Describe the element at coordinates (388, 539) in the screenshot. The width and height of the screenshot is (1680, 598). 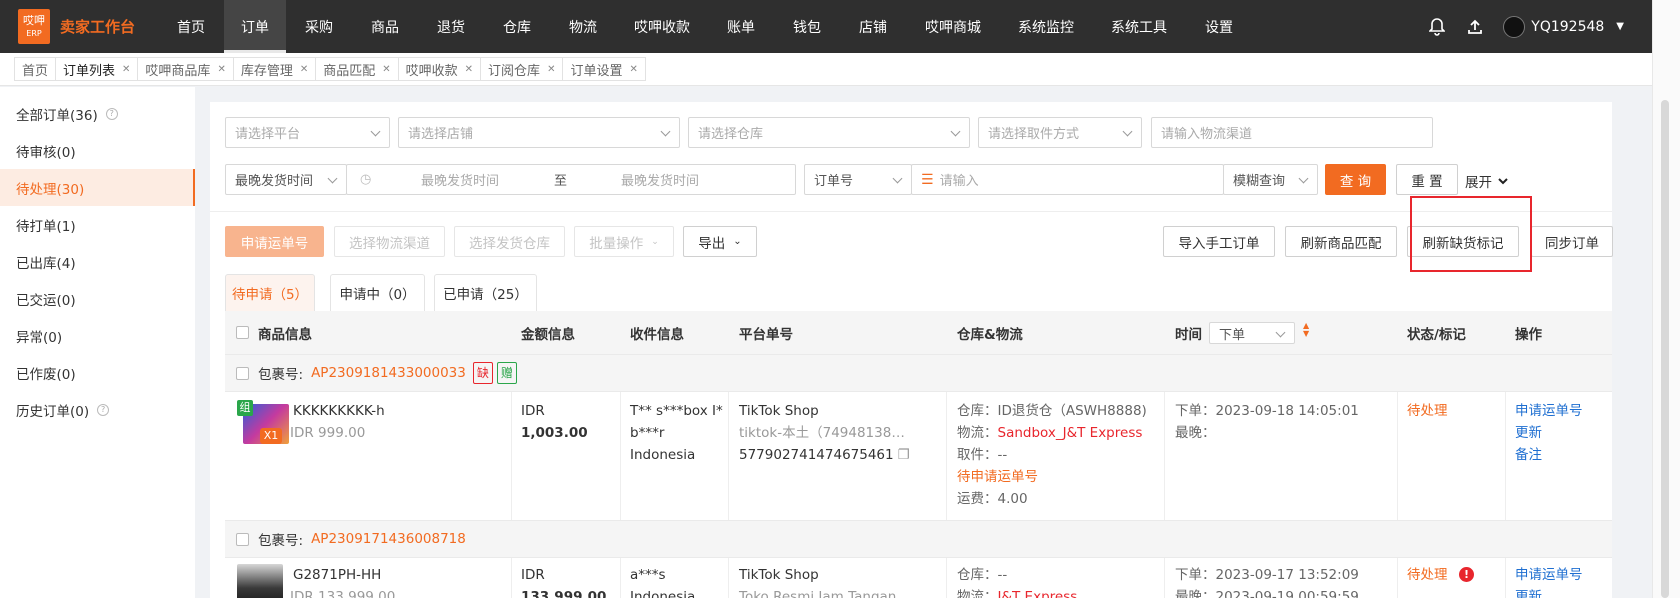
I see `package-number: AP2309171436008718` at that location.